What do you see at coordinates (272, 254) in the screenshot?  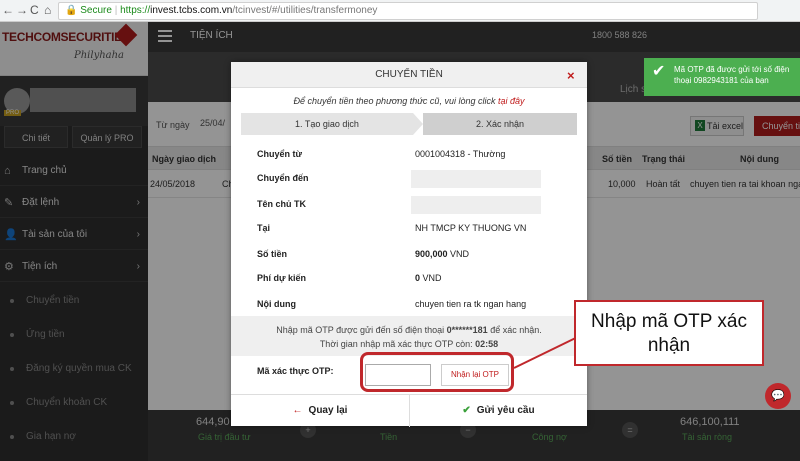 I see `field-label: Số tiền` at bounding box center [272, 254].